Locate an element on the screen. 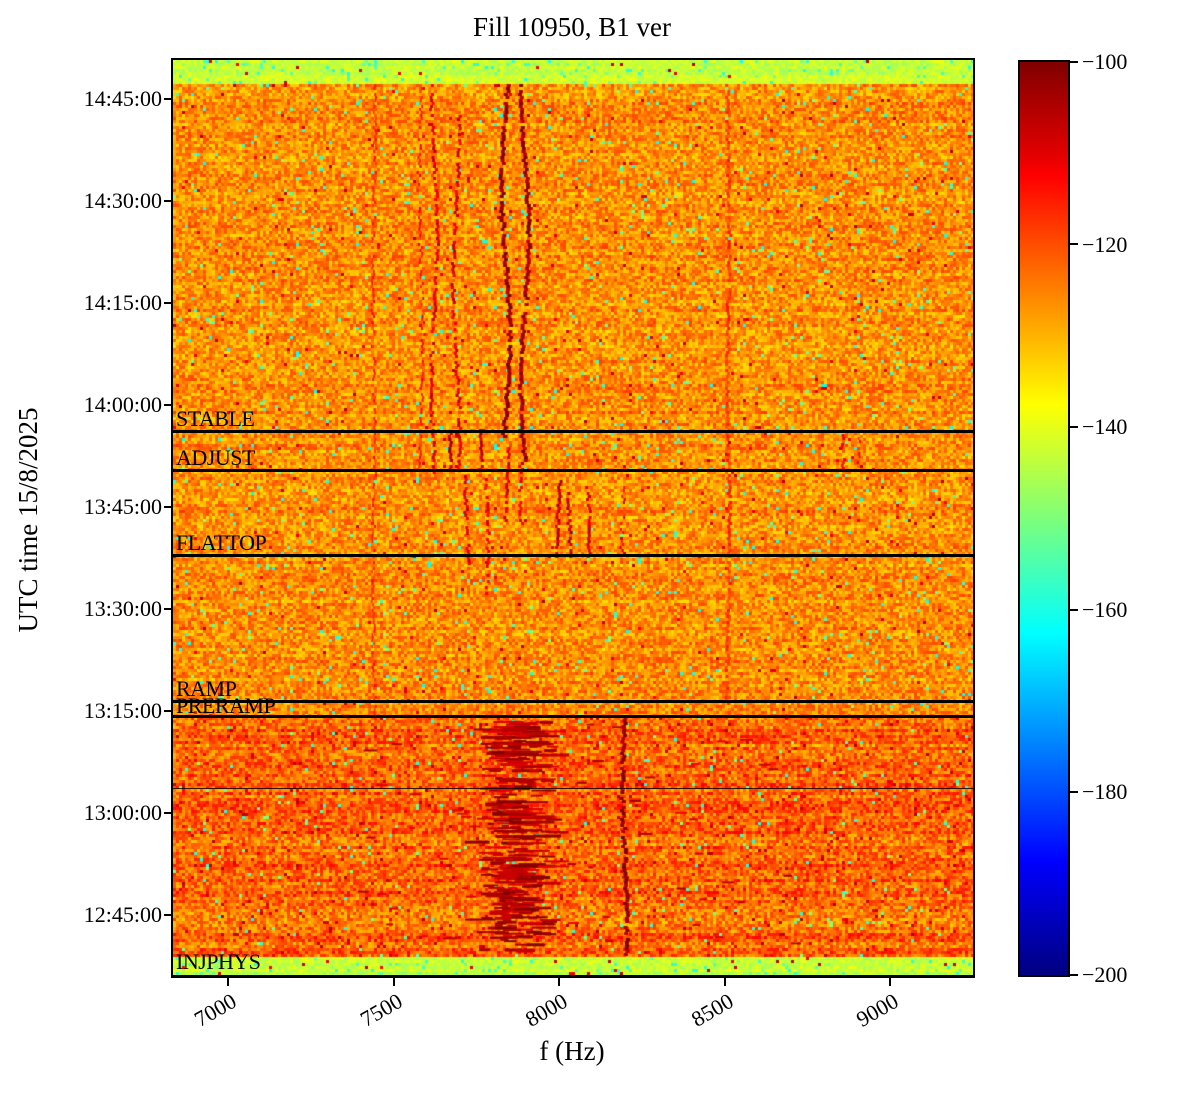 The height and width of the screenshot is (1100, 1200). phase-line-adjust is located at coordinates (573, 470).